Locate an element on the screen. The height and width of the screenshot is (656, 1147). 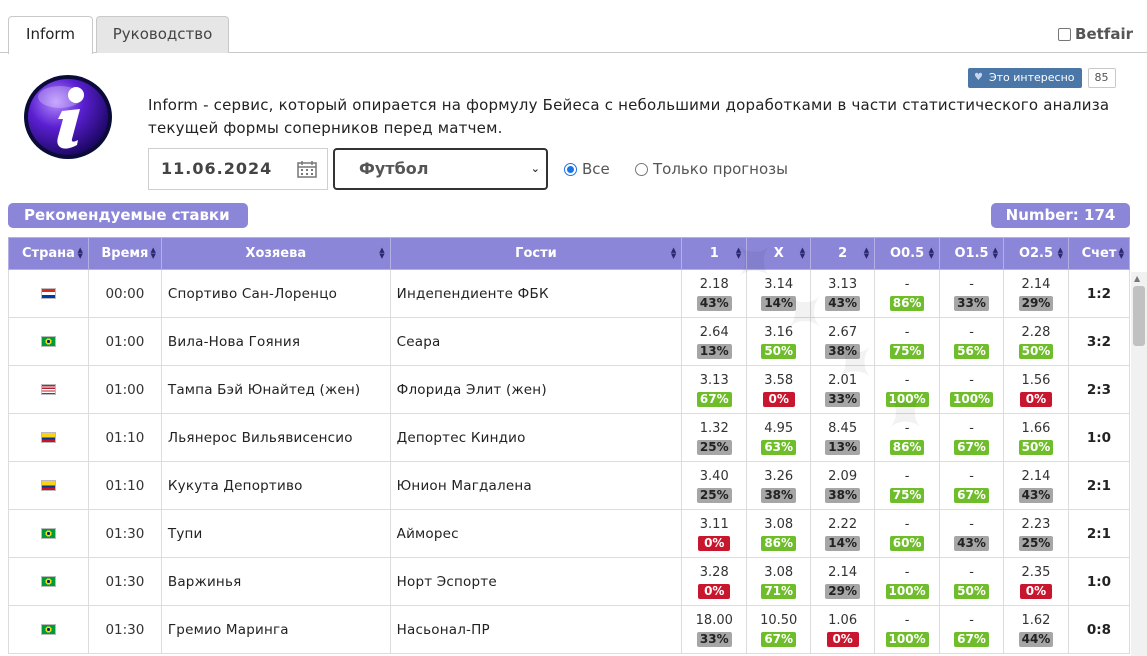
country-cell is located at coordinates (48, 533).